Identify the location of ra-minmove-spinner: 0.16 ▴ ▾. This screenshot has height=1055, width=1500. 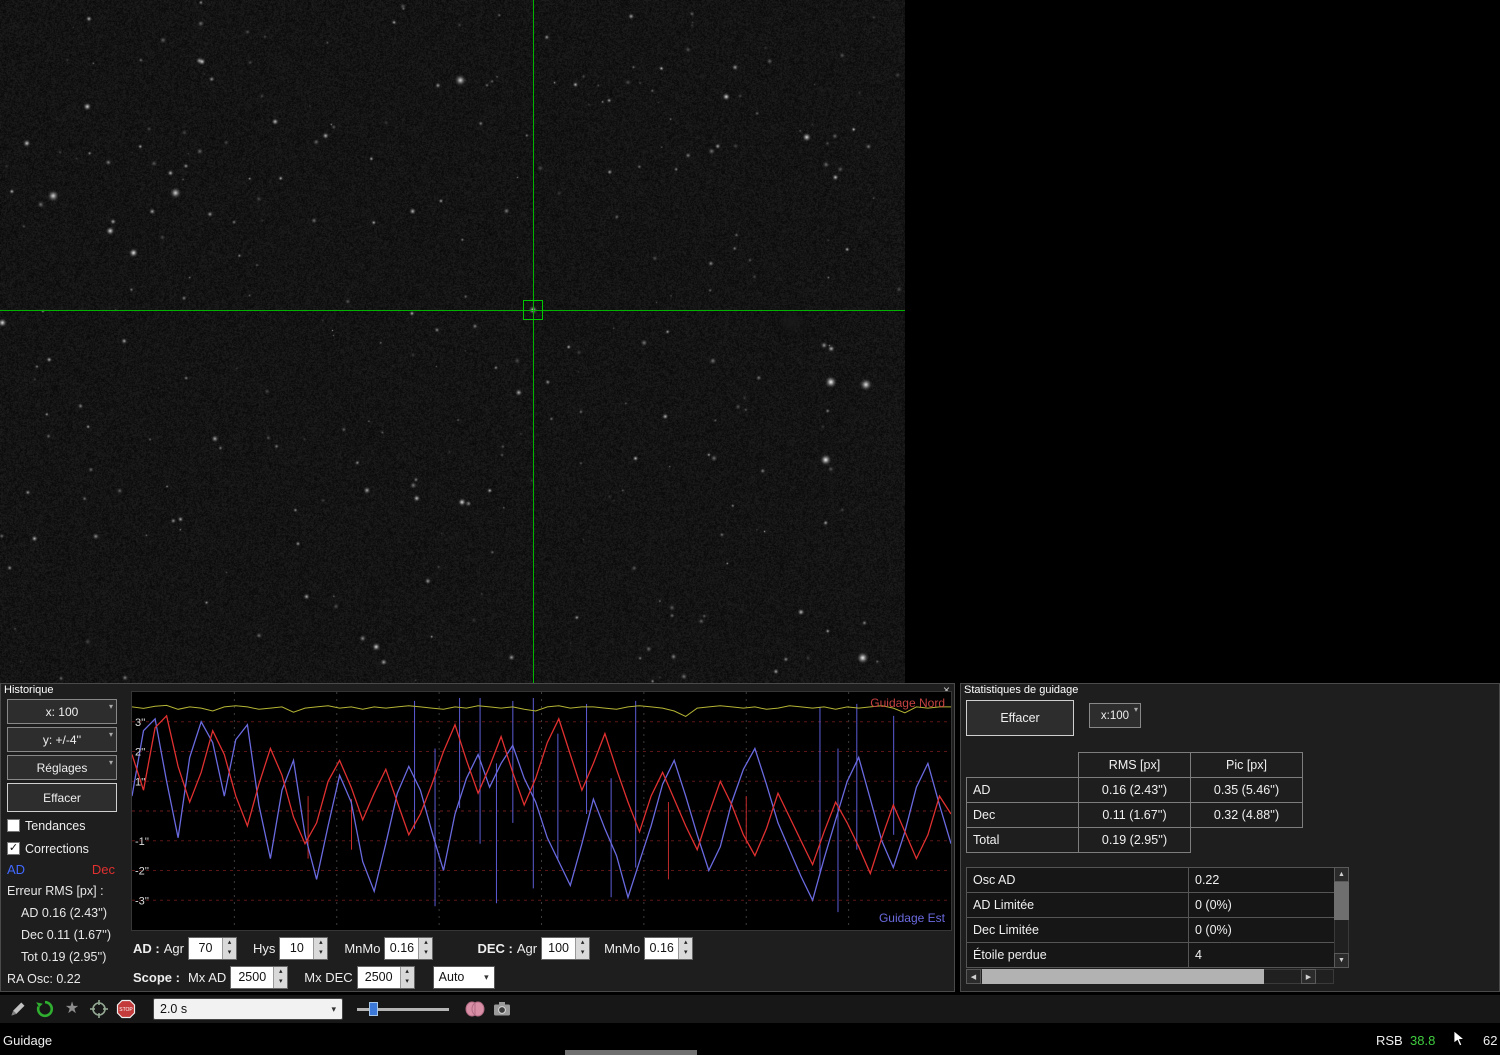
(409, 948).